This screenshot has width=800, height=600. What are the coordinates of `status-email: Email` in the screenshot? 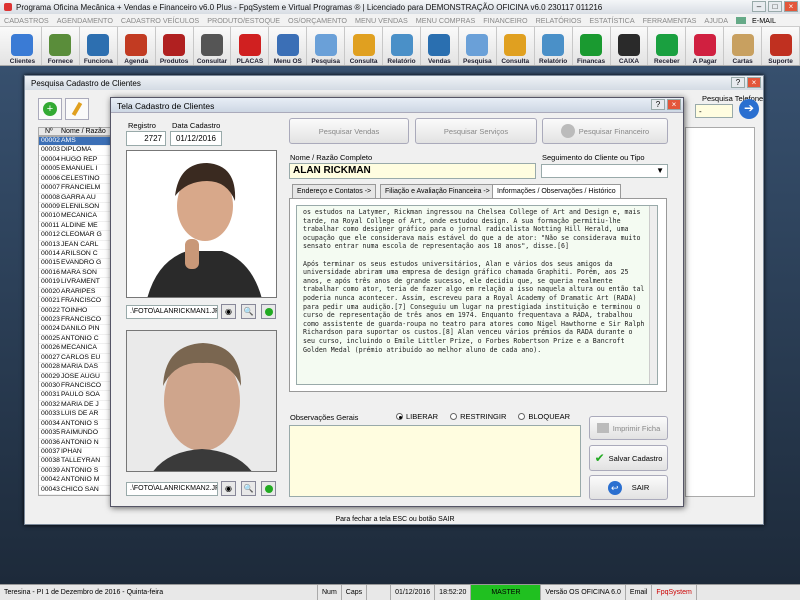 It's located at (639, 592).